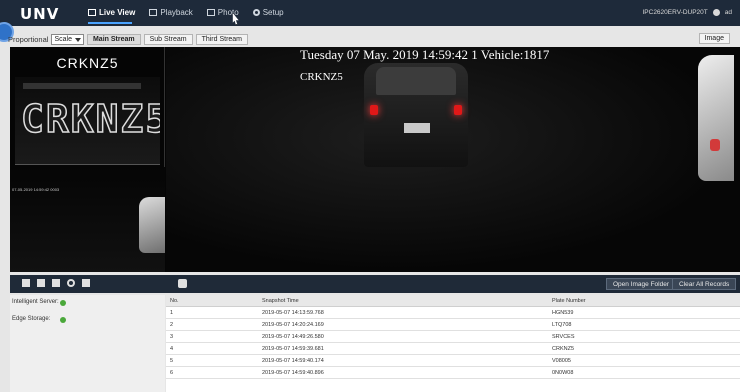 The width and height of the screenshot is (740, 392). What do you see at coordinates (458, 110) in the screenshot?
I see `tail-light-right` at bounding box center [458, 110].